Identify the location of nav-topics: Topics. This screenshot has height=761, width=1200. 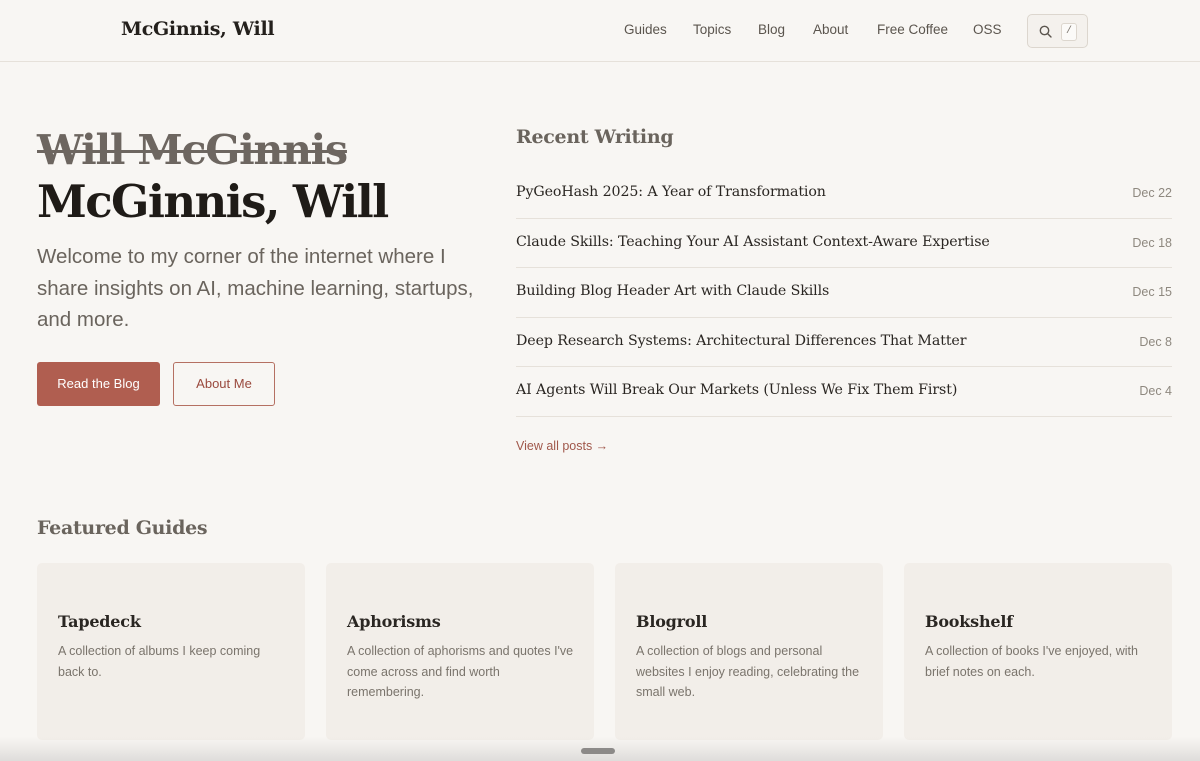
(712, 29).